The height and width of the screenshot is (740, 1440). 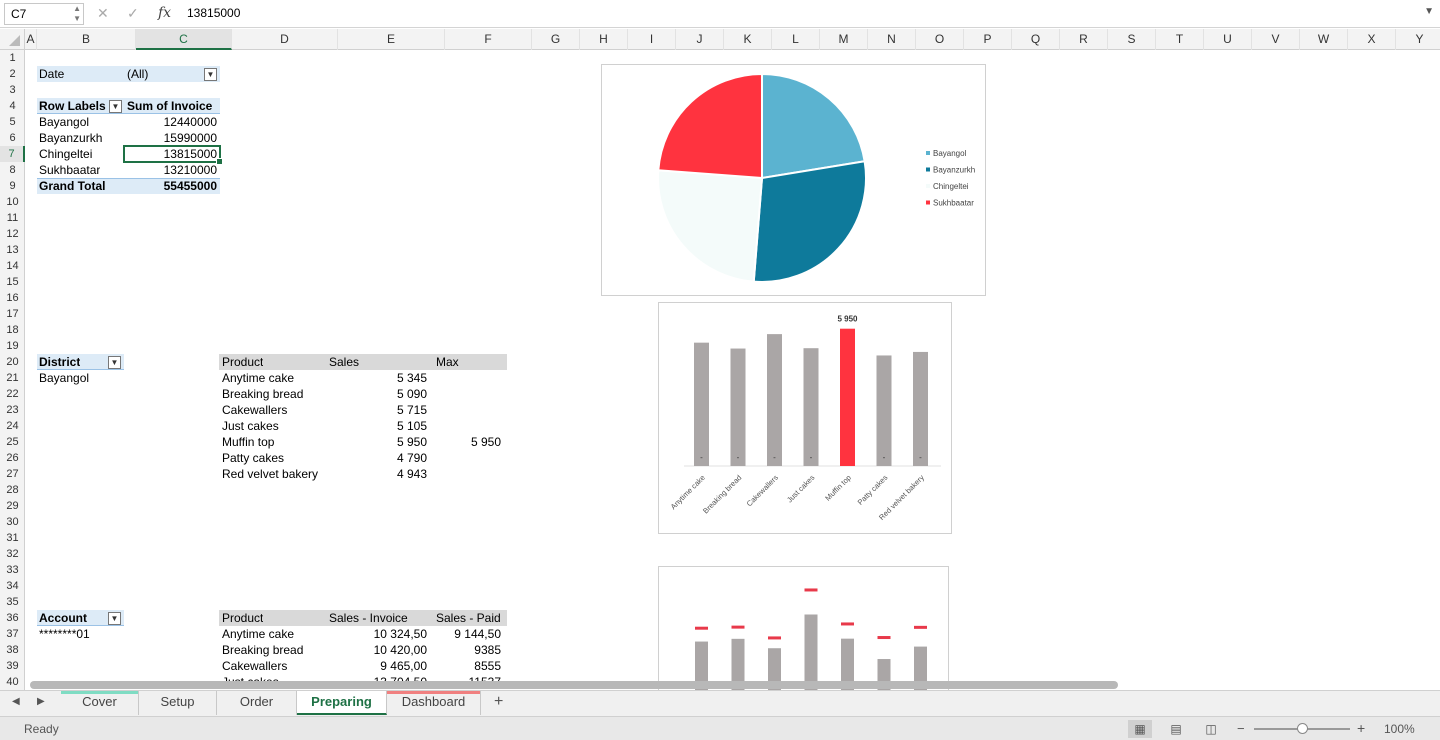 I want to click on enter-icon: ✓, so click(x=133, y=13).